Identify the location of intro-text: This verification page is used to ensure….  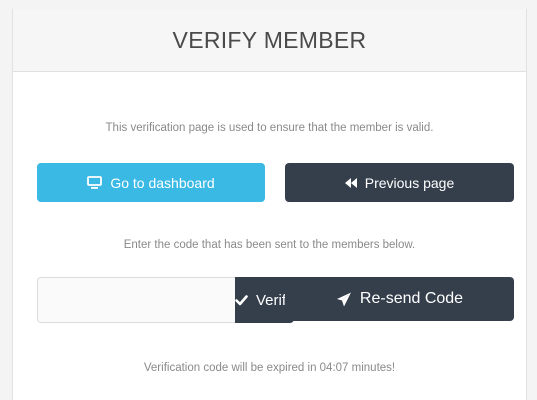
(269, 128).